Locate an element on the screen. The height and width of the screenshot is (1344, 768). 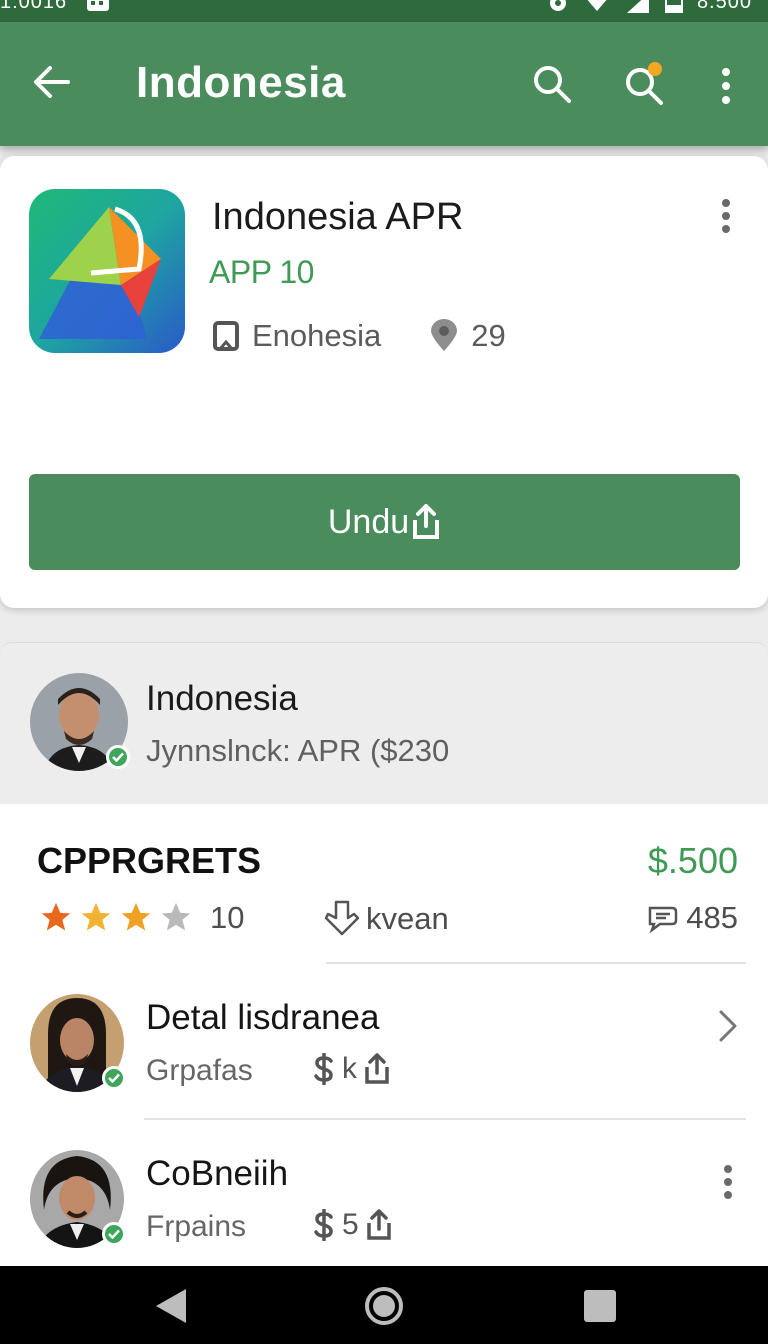
row-title: CoBneiih is located at coordinates (217, 1173).